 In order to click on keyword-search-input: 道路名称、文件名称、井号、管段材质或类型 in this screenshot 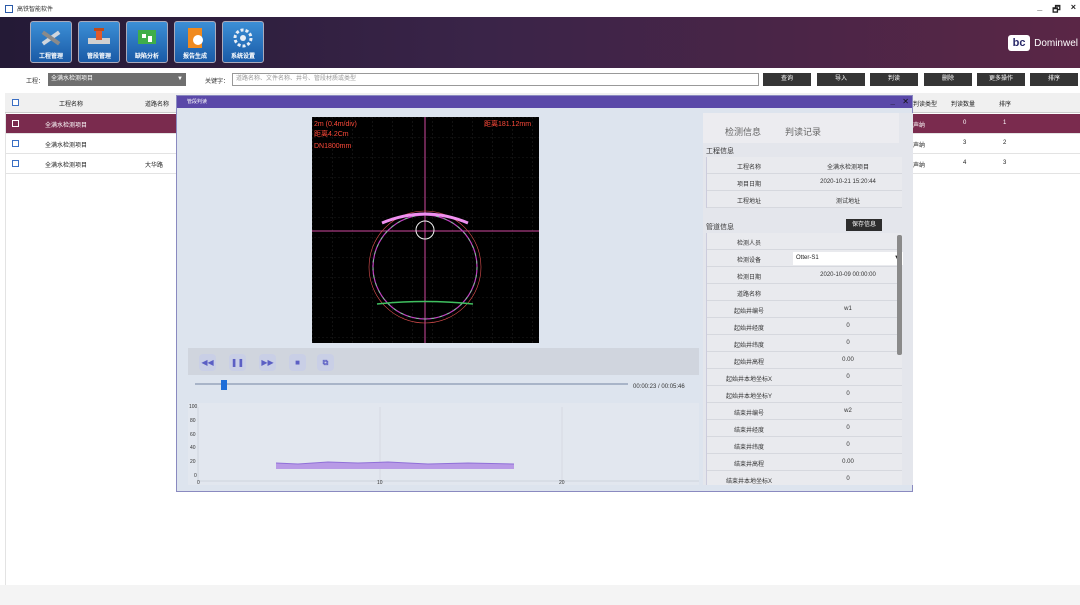, I will do `click(495, 79)`.